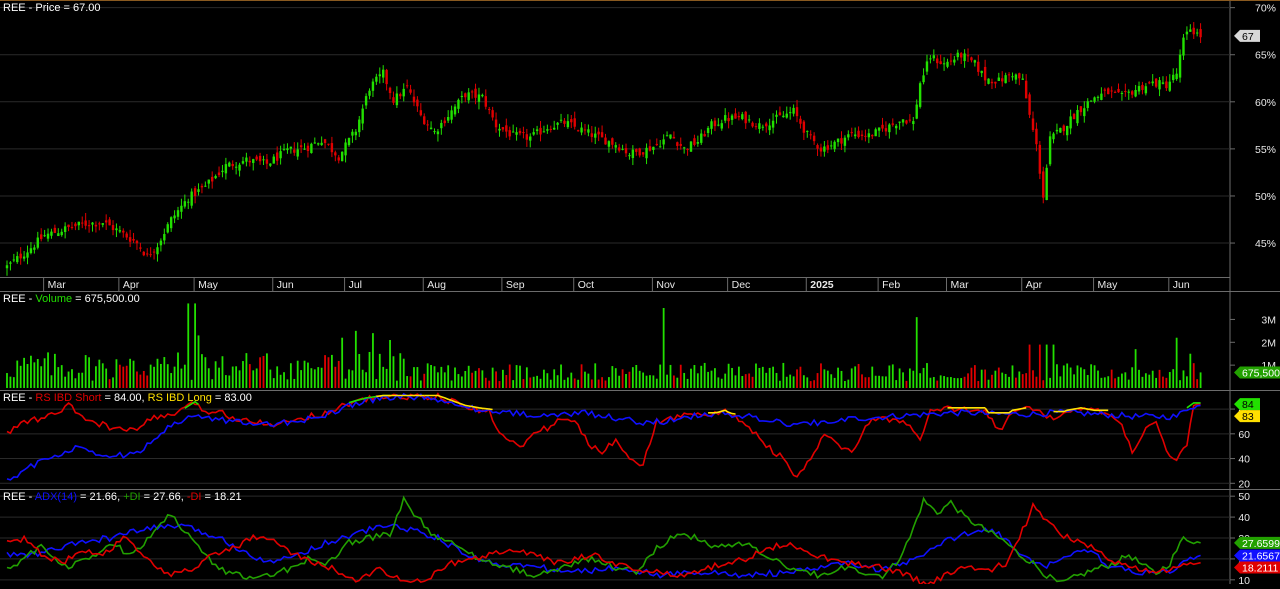 This screenshot has height=589, width=1280. What do you see at coordinates (1257, 567) in the screenshot?
I see `adx-tag-label: 18.2111` at bounding box center [1257, 567].